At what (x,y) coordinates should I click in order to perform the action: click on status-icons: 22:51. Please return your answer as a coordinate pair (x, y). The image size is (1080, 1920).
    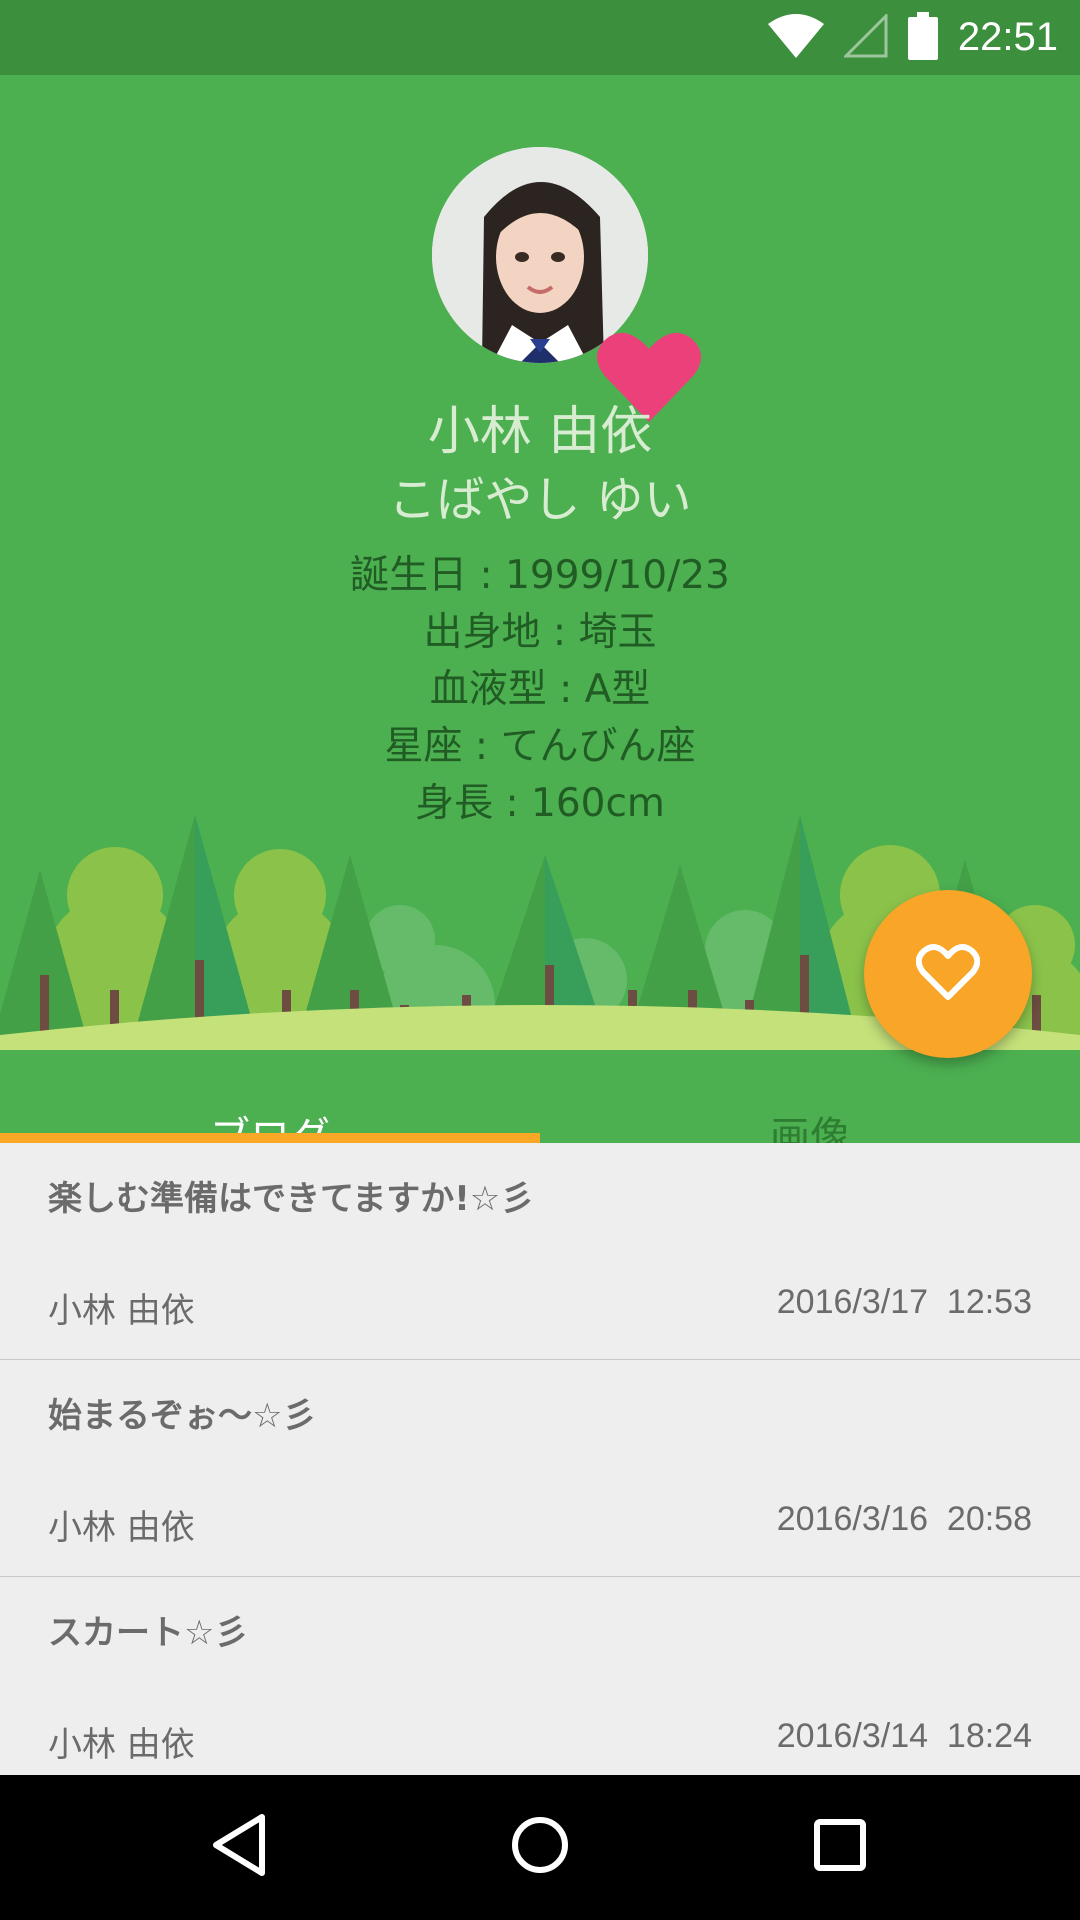
    Looking at the image, I should click on (912, 37).